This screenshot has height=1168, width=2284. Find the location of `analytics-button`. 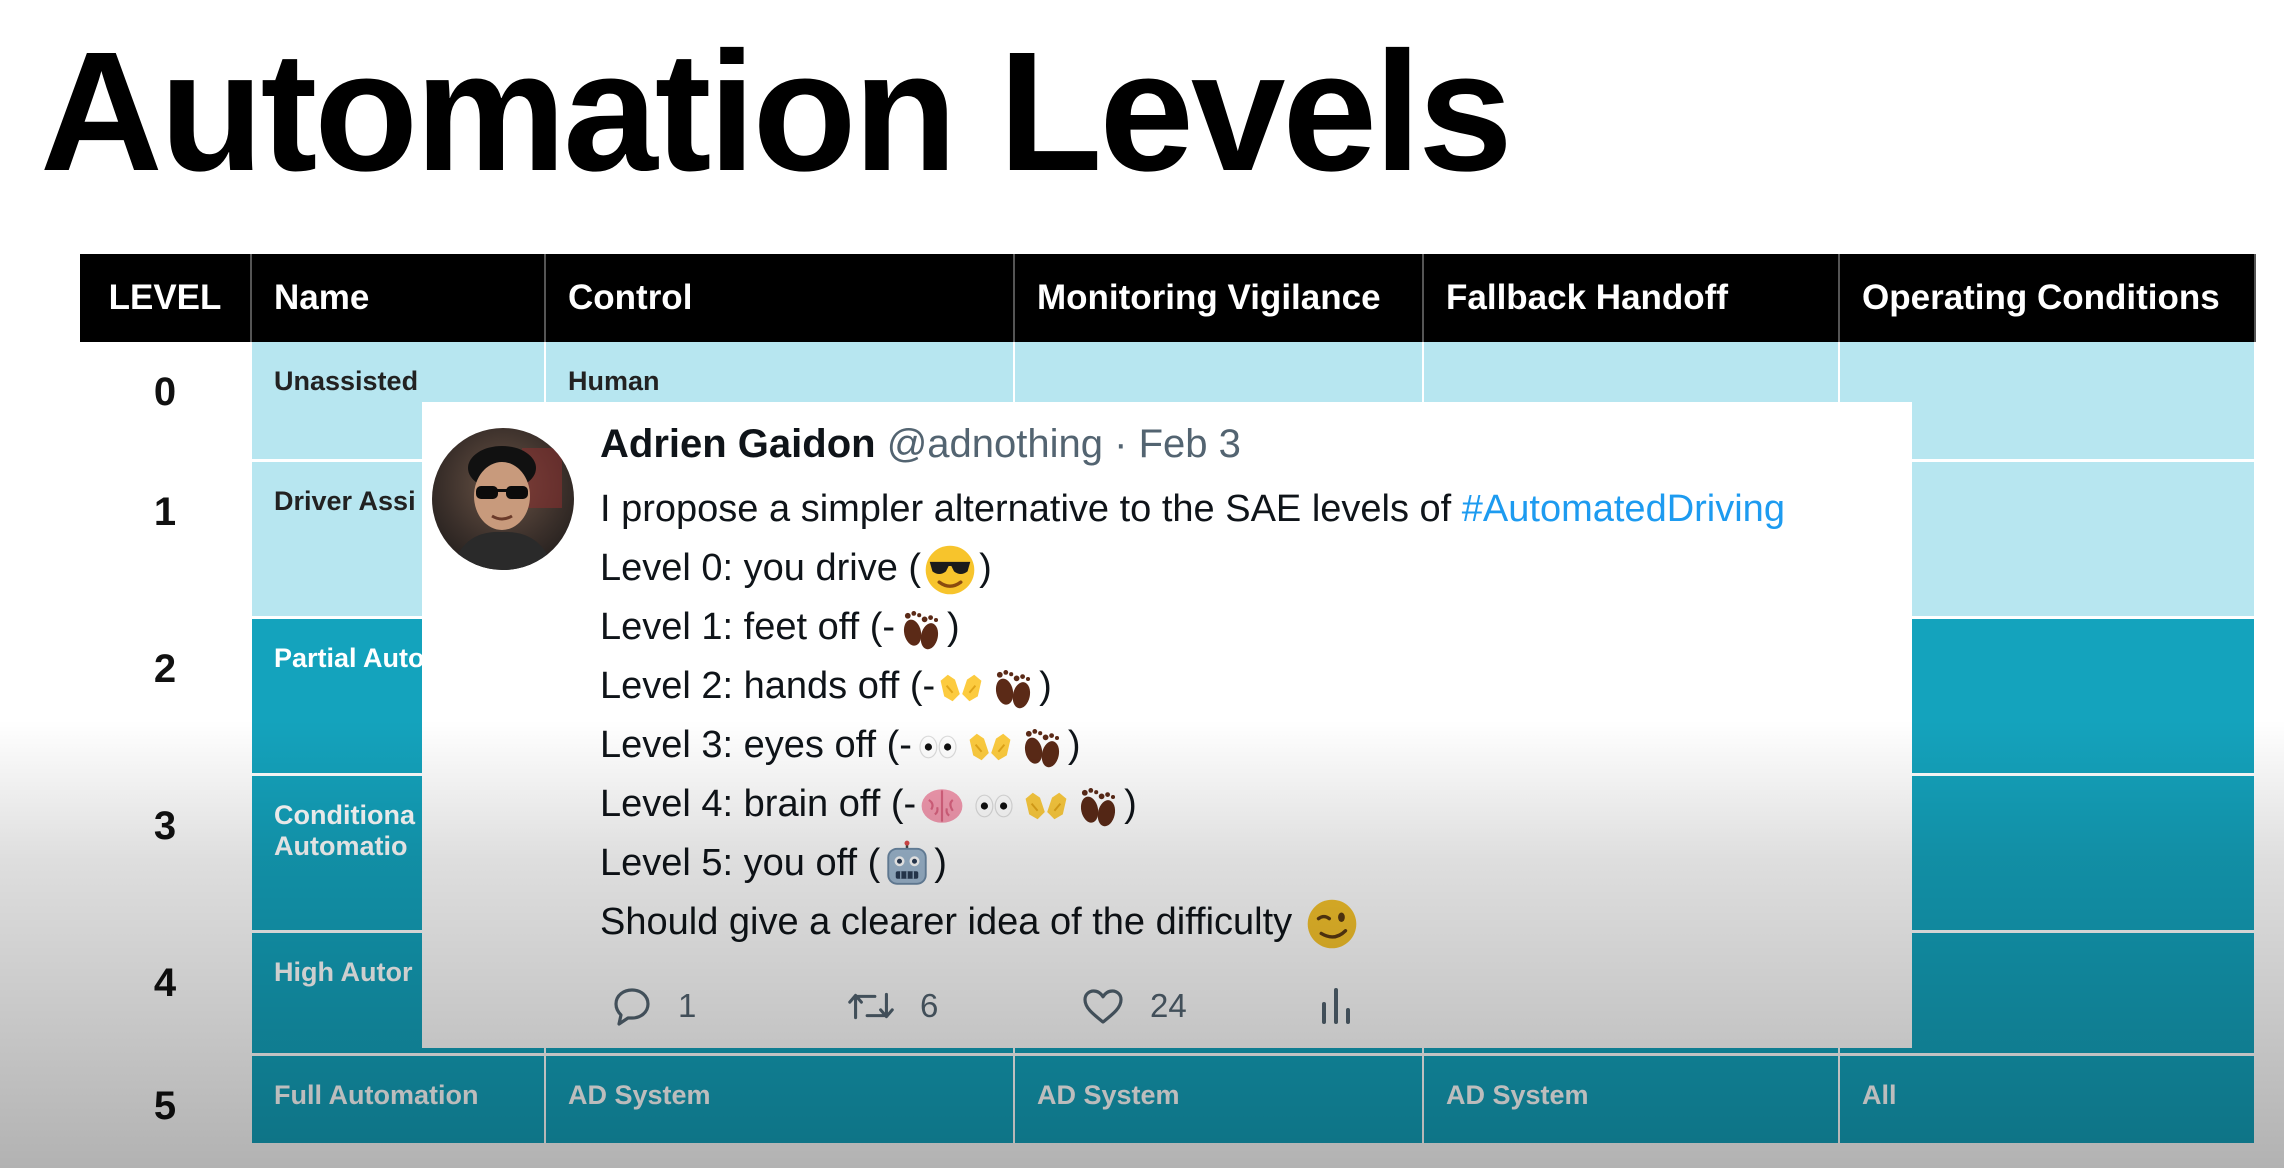

analytics-button is located at coordinates (1336, 1006).